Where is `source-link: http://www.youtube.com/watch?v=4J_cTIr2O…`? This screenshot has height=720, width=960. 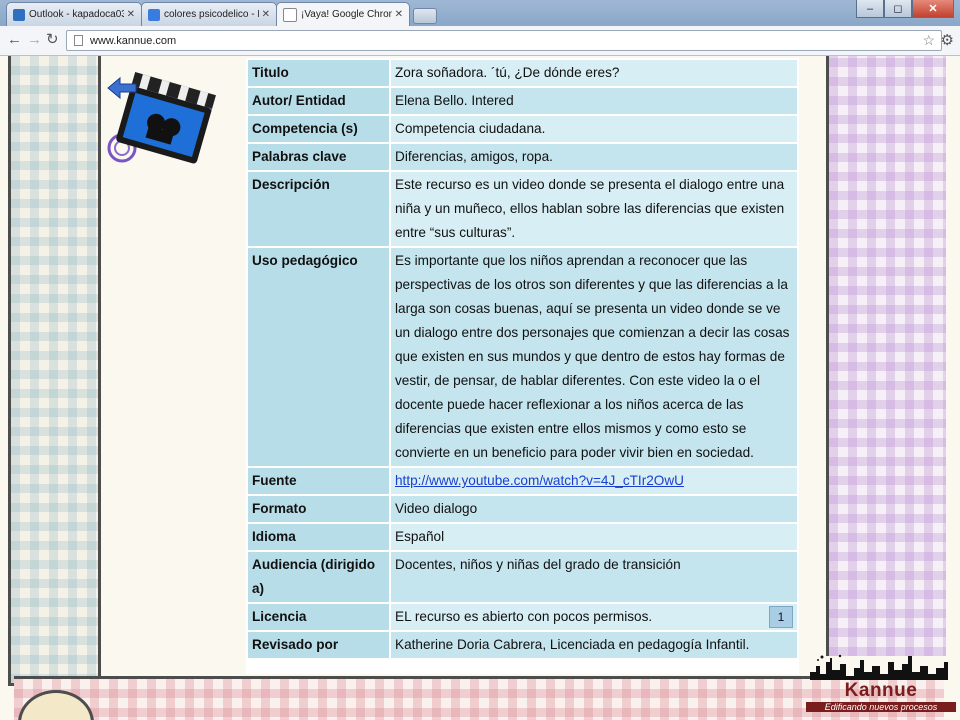
source-link: http://www.youtube.com/watch?v=4J_cTIr2O… is located at coordinates (539, 480).